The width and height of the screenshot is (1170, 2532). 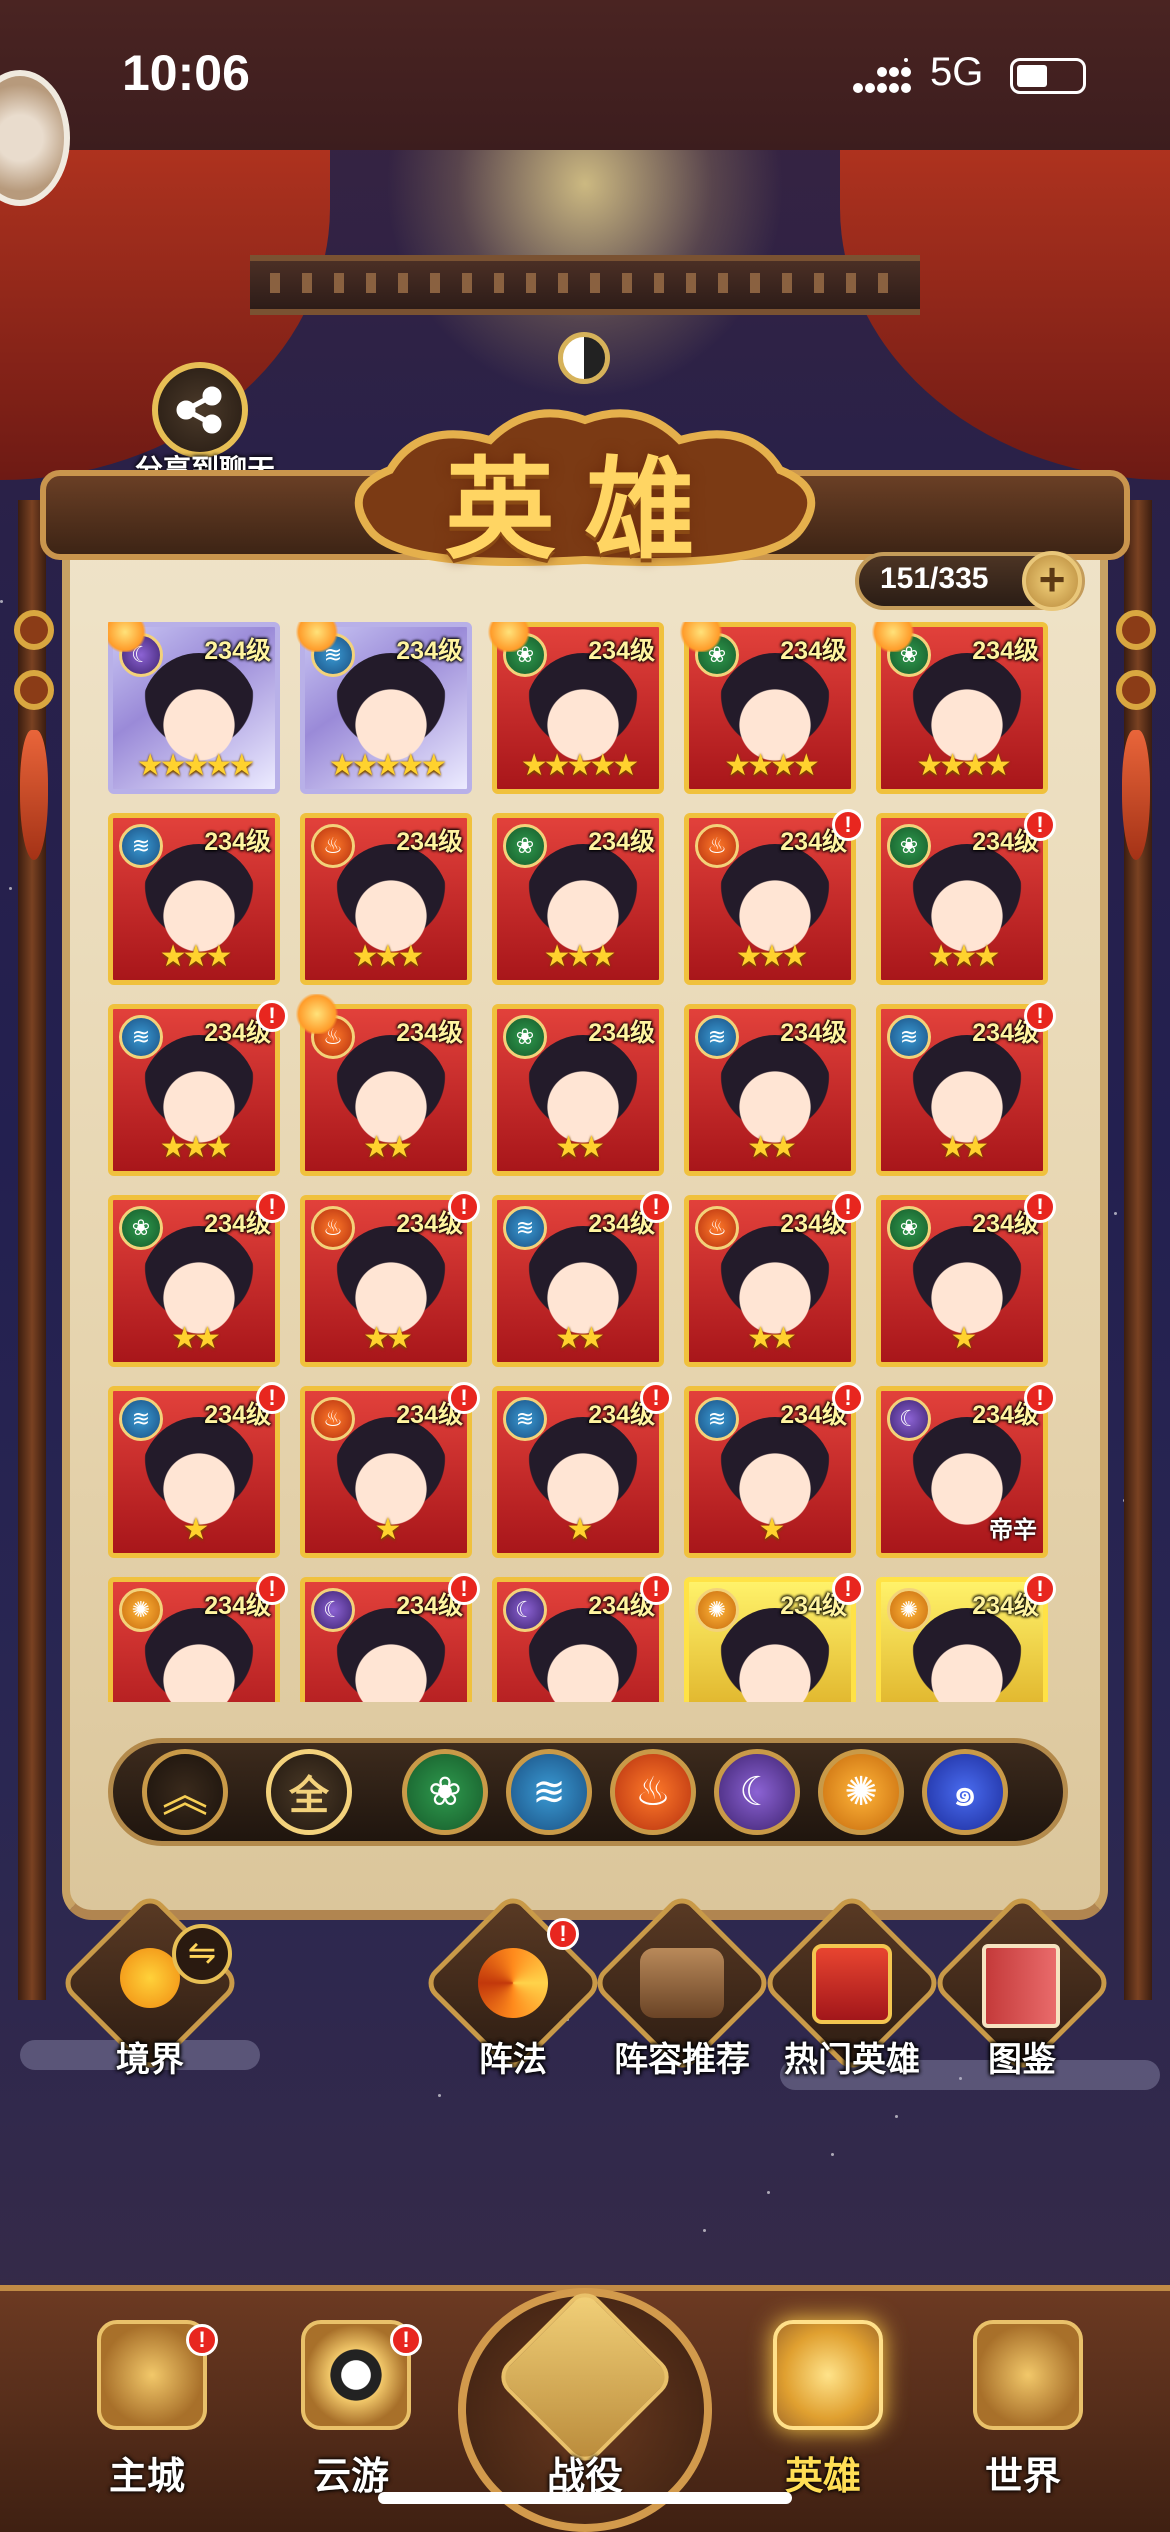 What do you see at coordinates (185, 1792) in the screenshot?
I see `sort-chevron-up-icon: ︽` at bounding box center [185, 1792].